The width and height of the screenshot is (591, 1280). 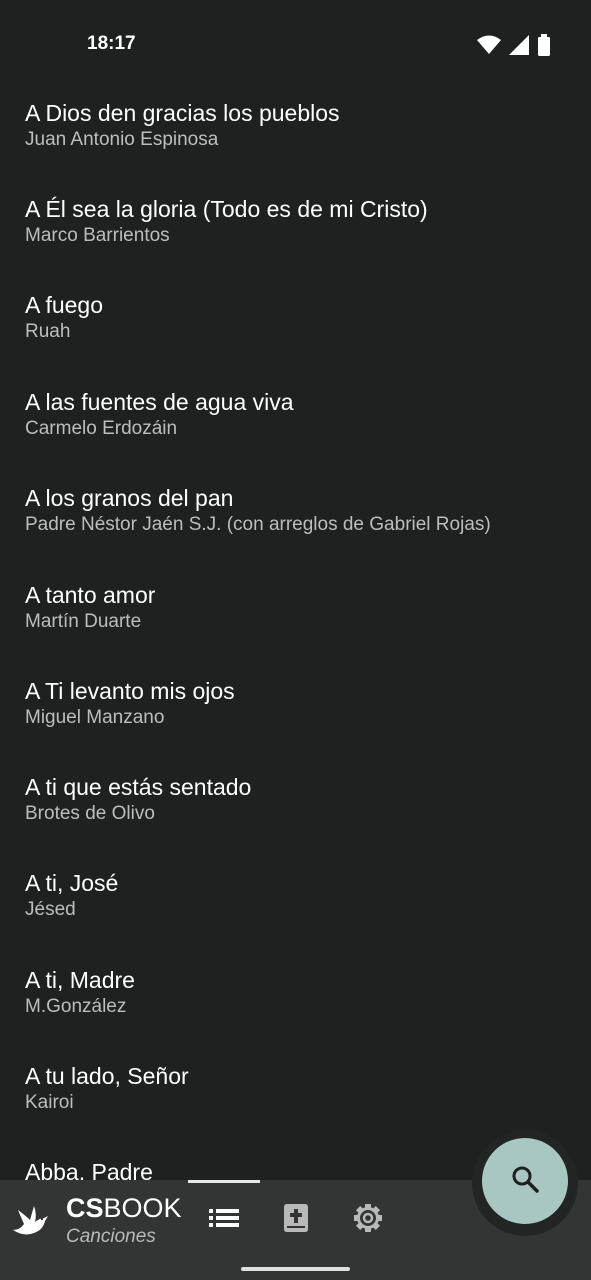 I want to click on status-bar: 18:17, so click(x=295, y=44).